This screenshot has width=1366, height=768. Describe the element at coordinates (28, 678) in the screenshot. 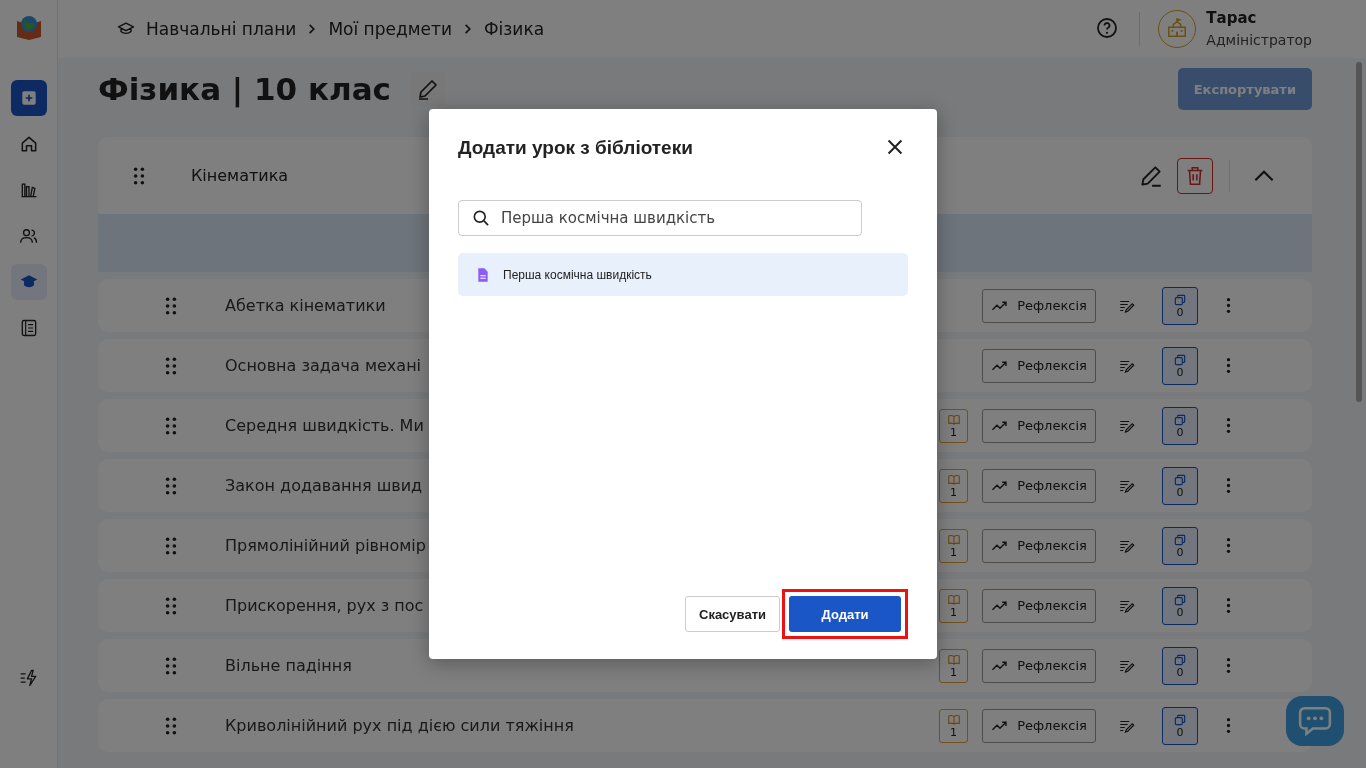

I see `lightning-list-icon` at that location.